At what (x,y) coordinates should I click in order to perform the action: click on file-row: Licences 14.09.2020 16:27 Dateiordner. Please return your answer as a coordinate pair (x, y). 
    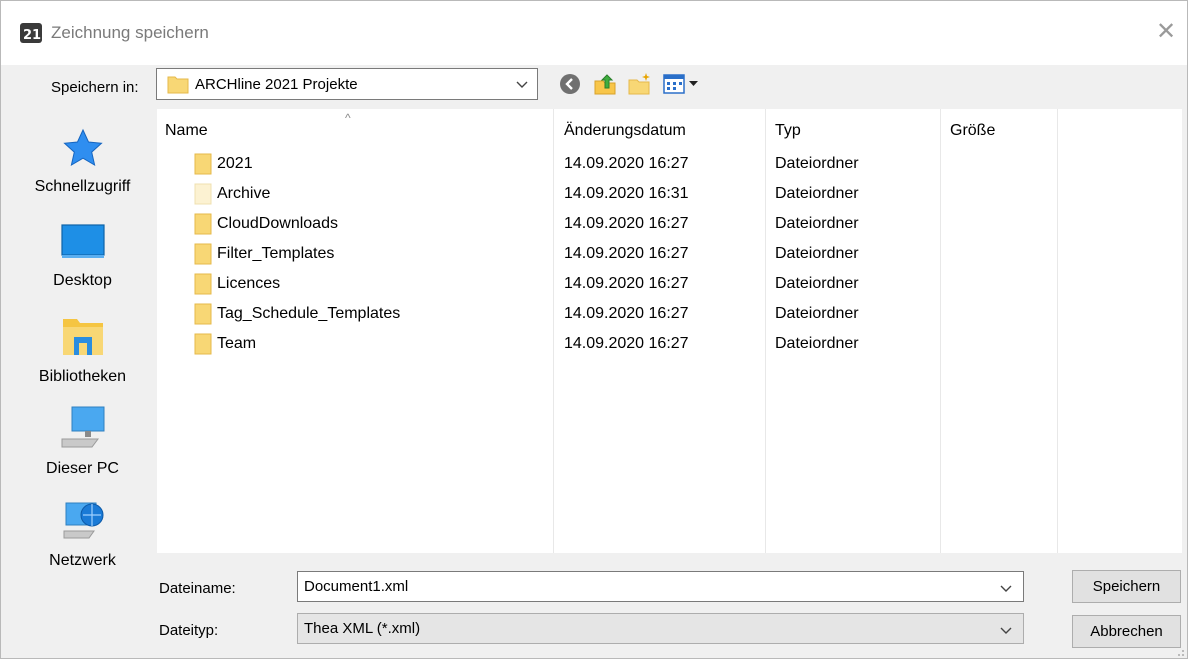
    Looking at the image, I should click on (669, 284).